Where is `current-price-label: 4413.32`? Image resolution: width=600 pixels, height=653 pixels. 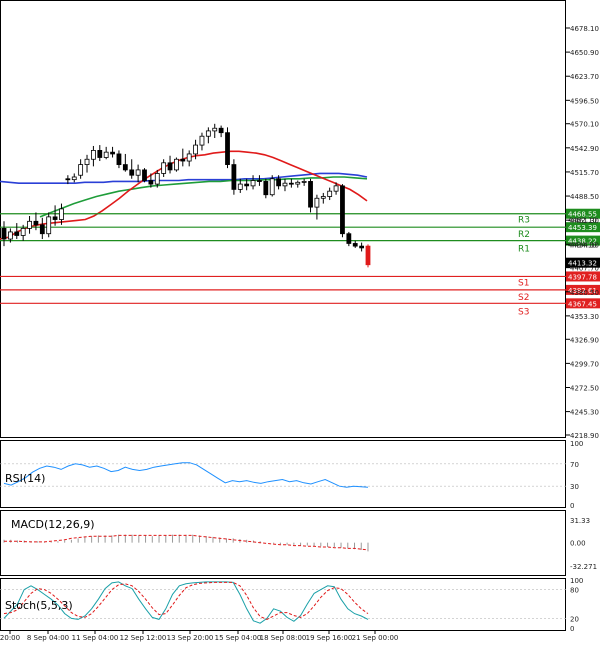 current-price-label: 4413.32 is located at coordinates (582, 264).